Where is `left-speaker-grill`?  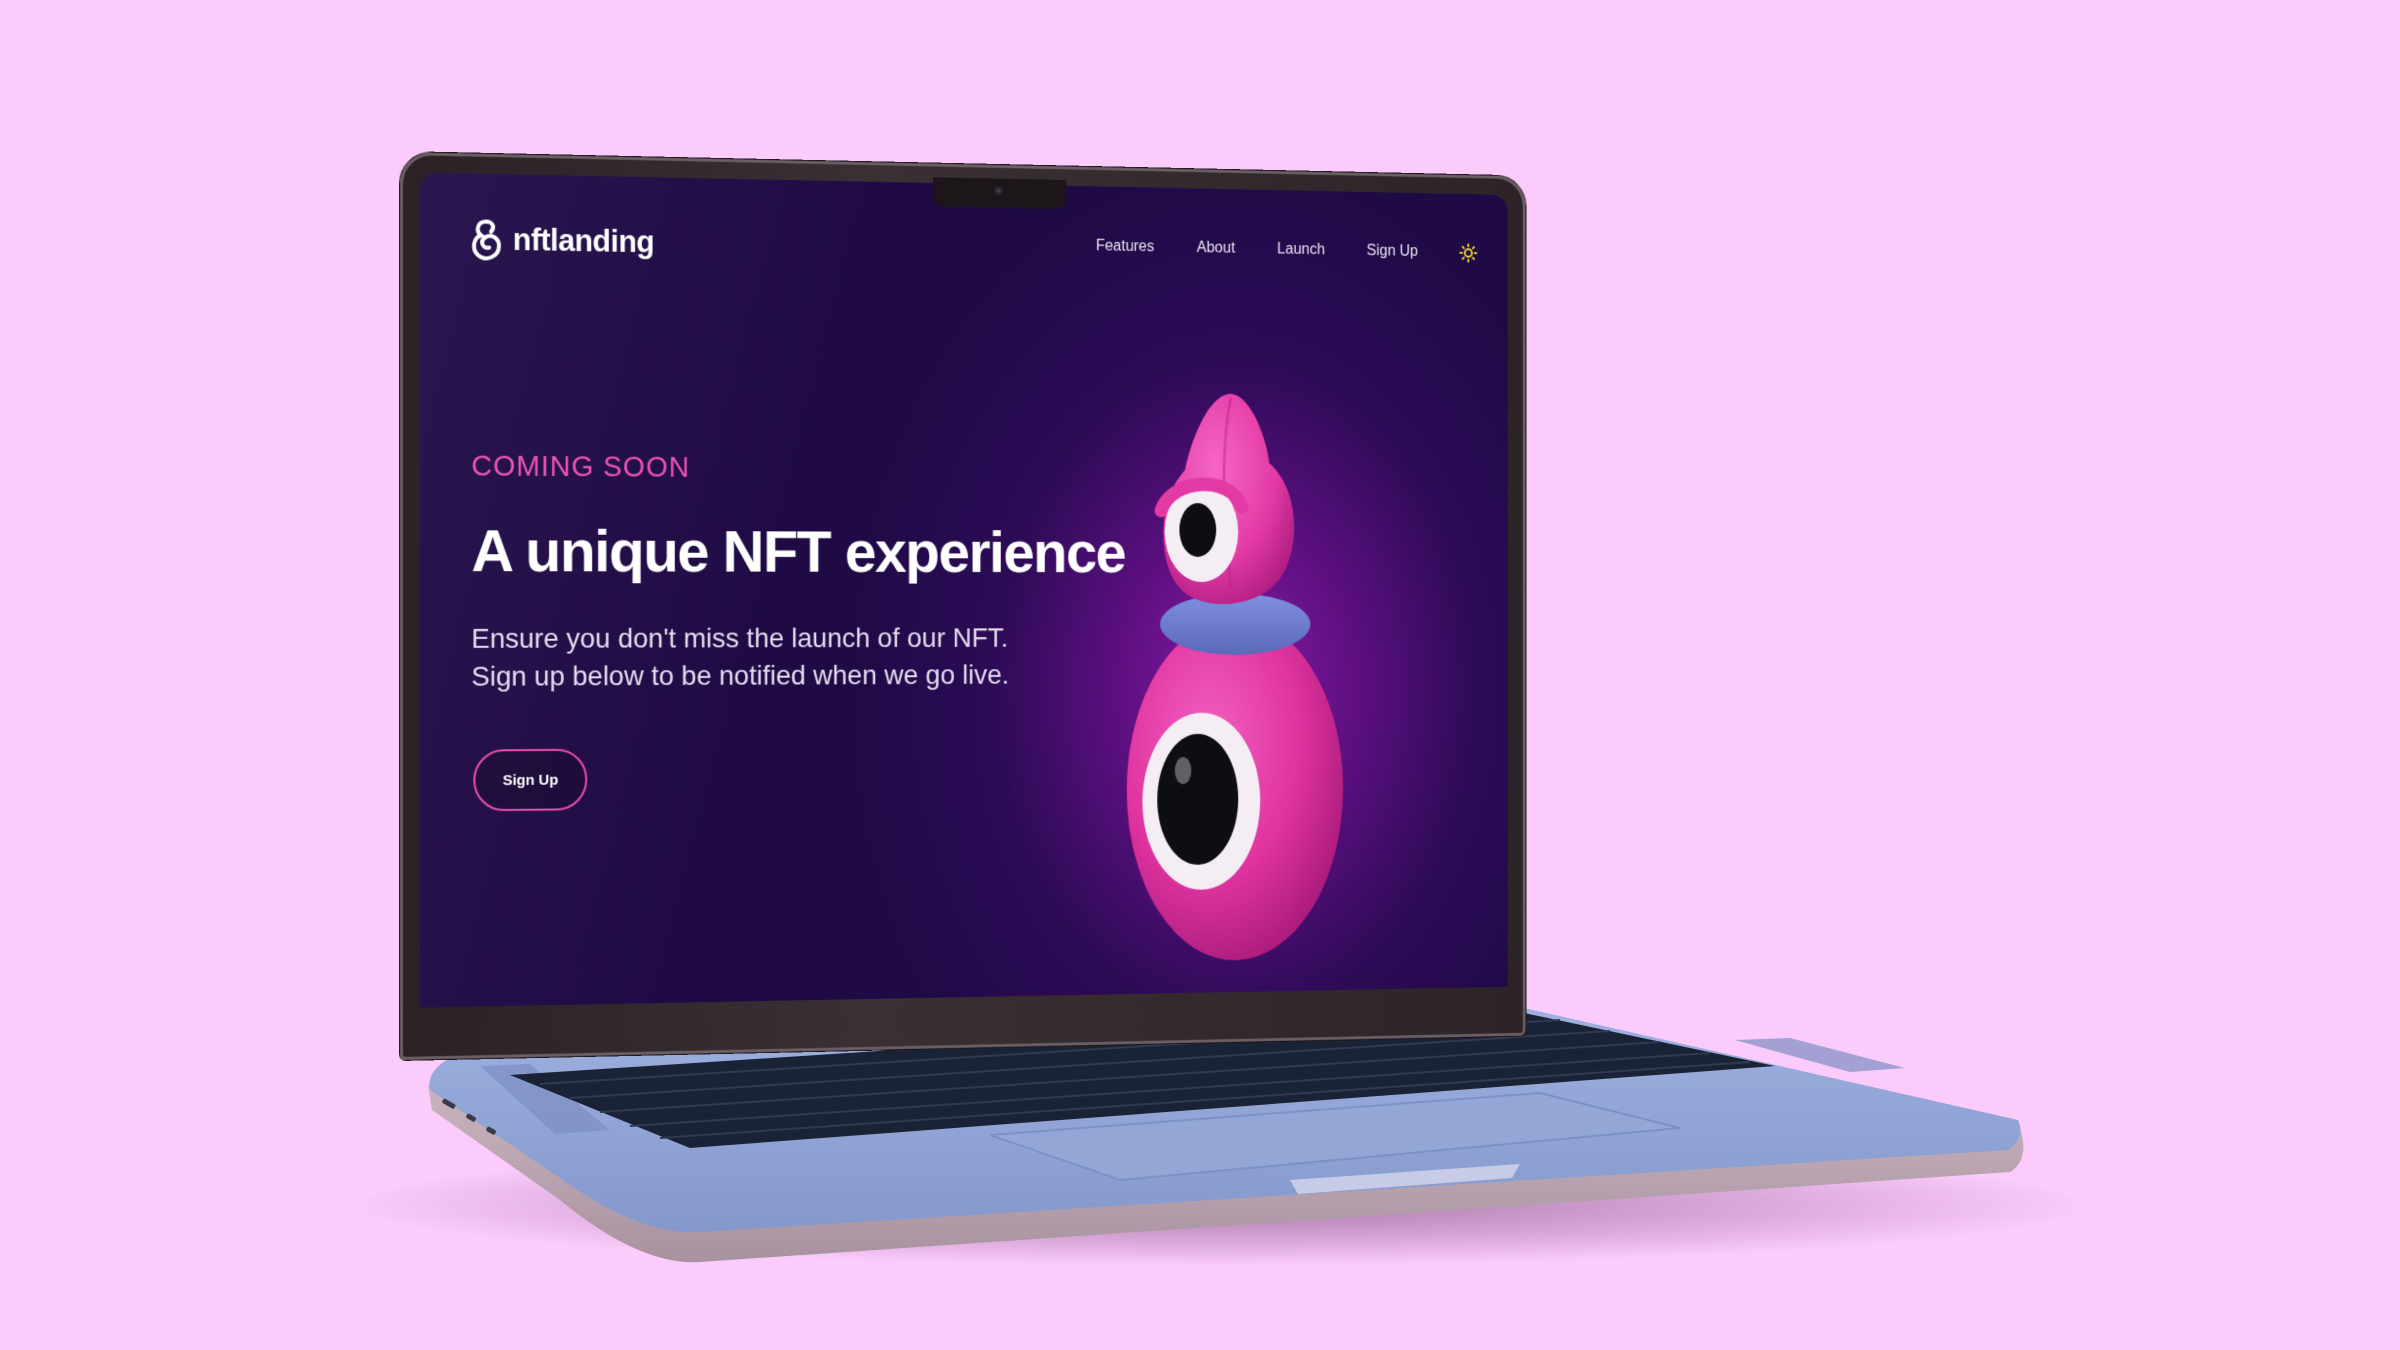
left-speaker-grill is located at coordinates (545, 1099).